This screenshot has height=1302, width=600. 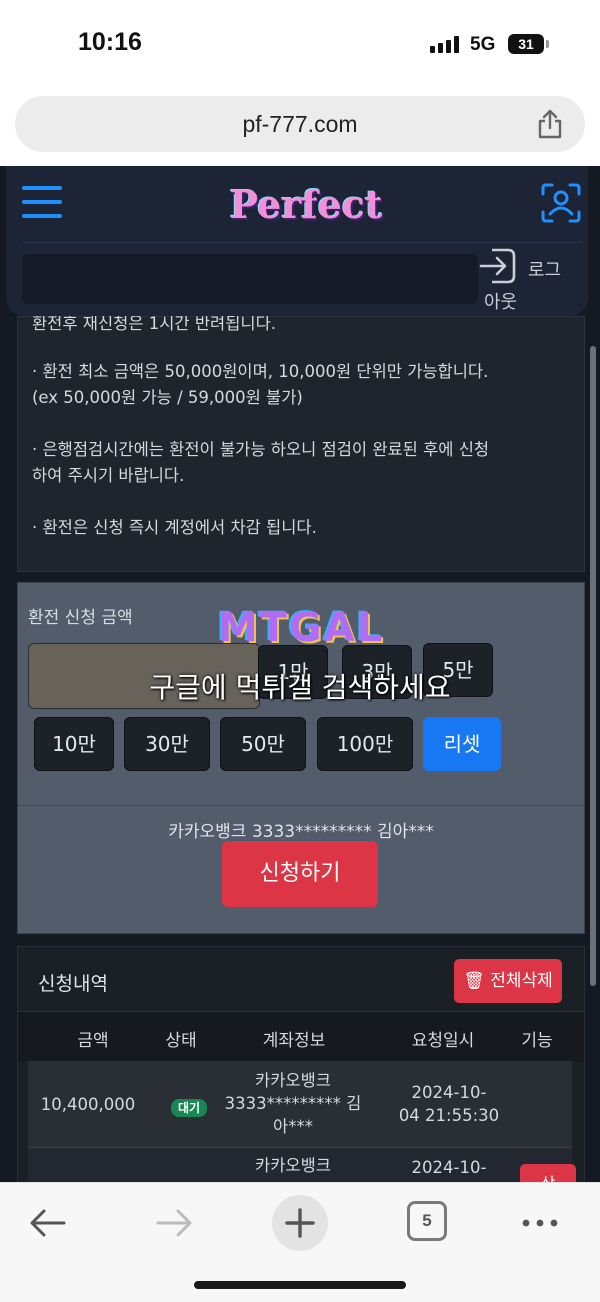 I want to click on reset-button: 리셋, so click(x=462, y=744).